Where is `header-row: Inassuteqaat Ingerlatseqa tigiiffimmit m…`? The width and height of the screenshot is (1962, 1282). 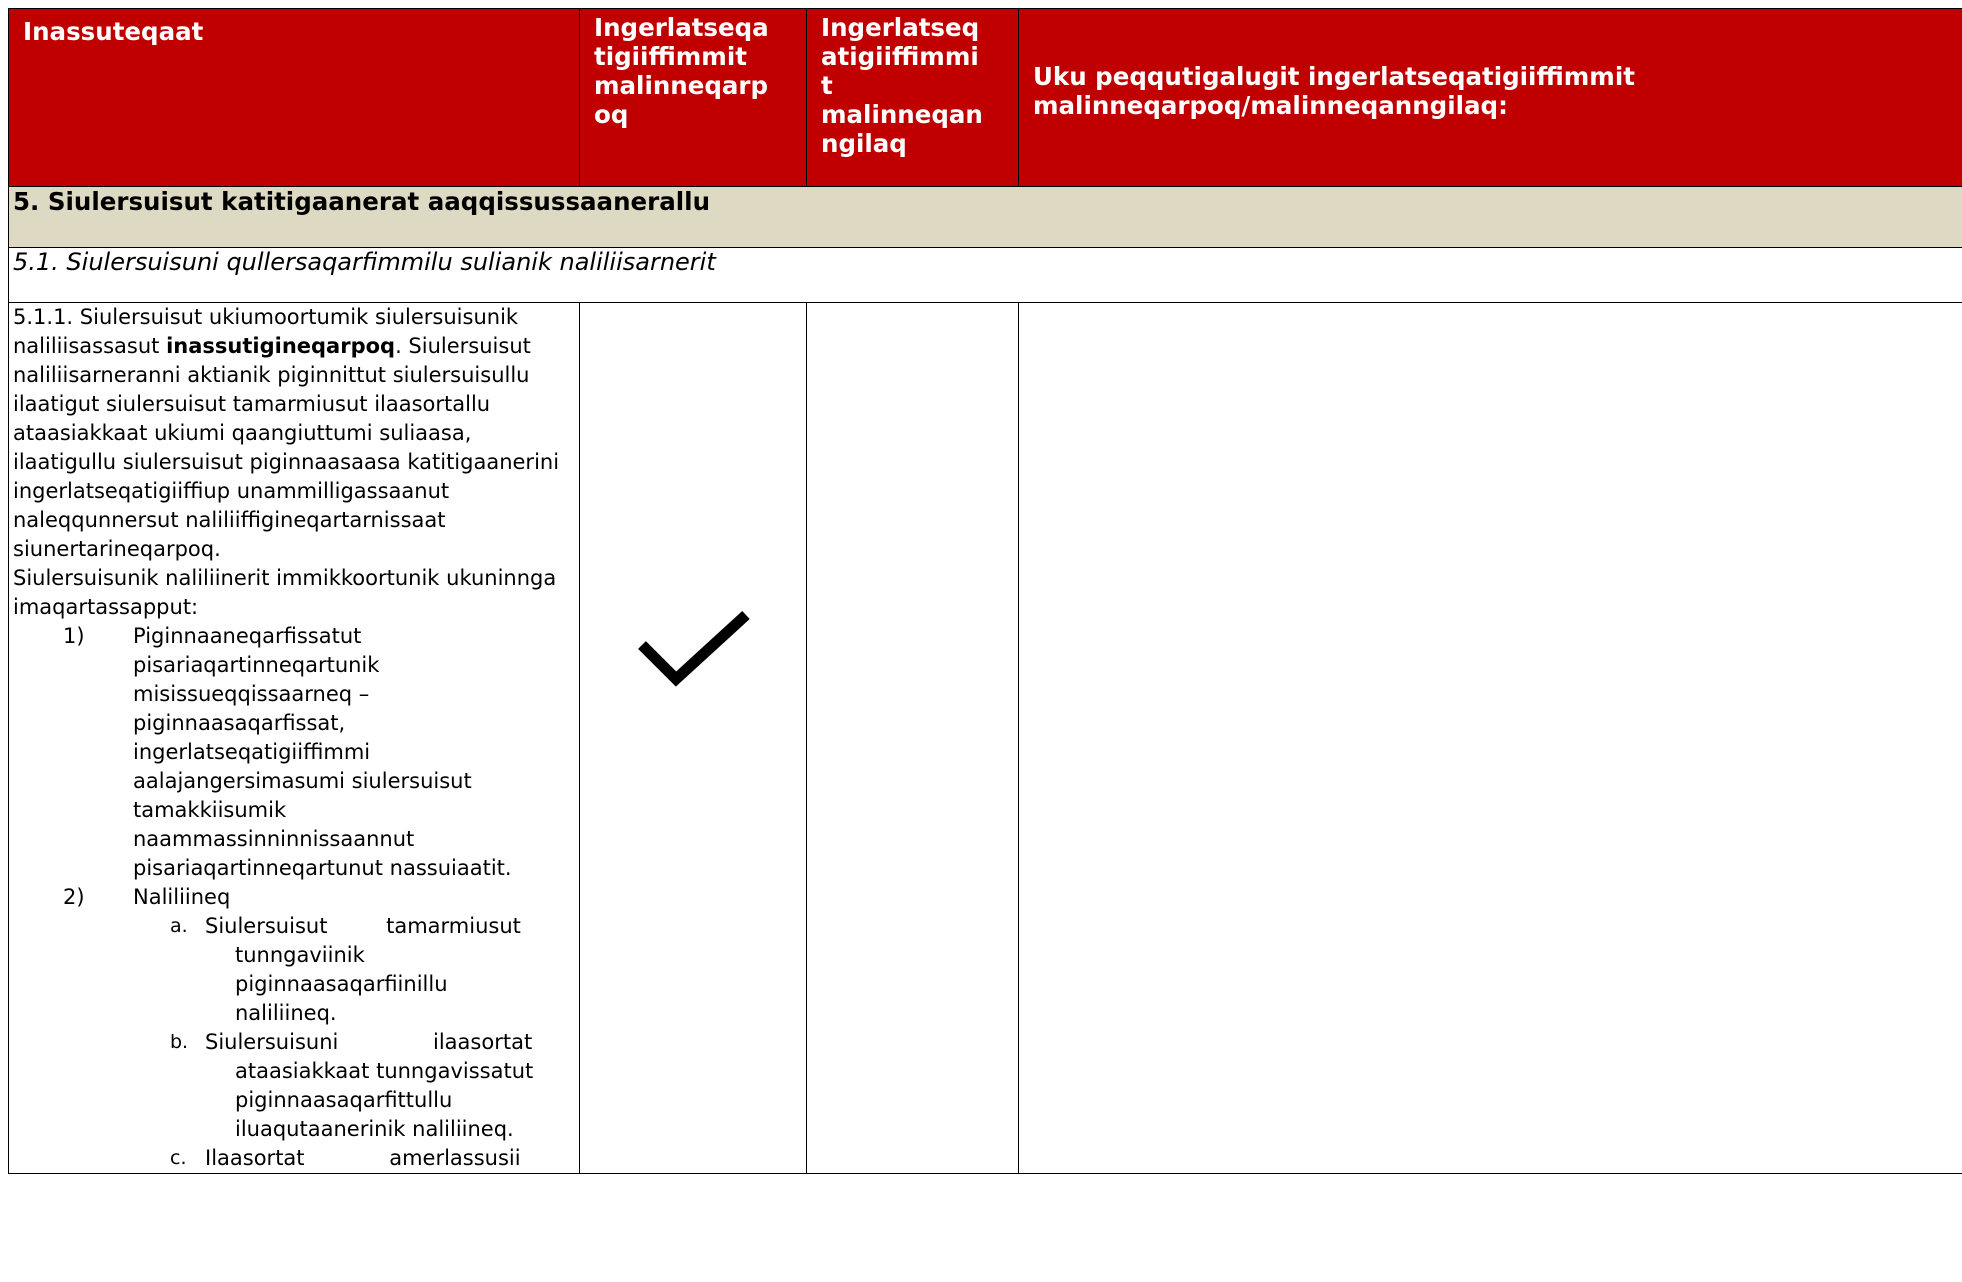
header-row: Inassuteqaat Ingerlatseqa tigiiffimmit m… is located at coordinates (985, 97).